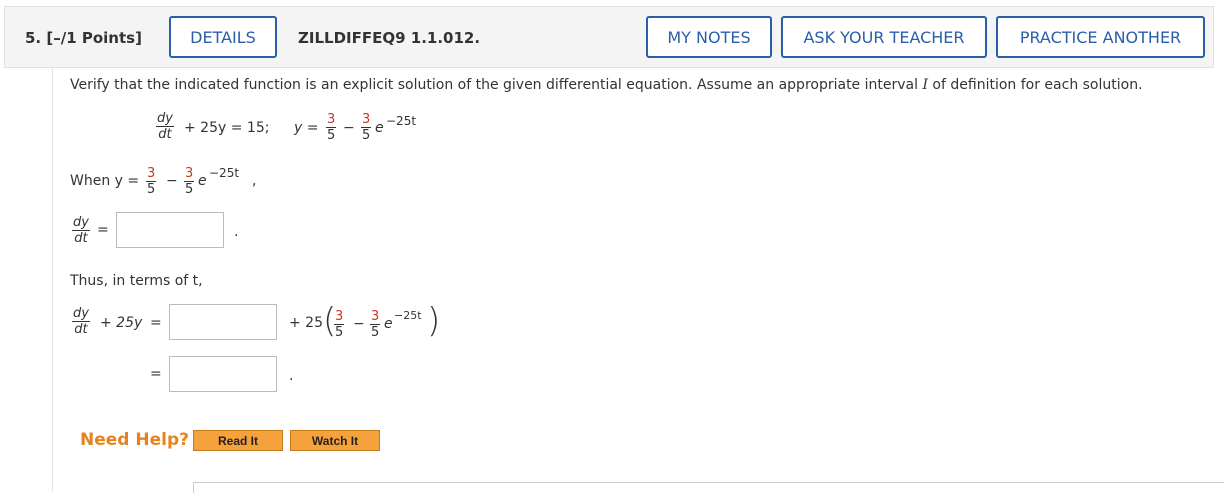  I want to click on simplified-answer-input, so click(223, 374).